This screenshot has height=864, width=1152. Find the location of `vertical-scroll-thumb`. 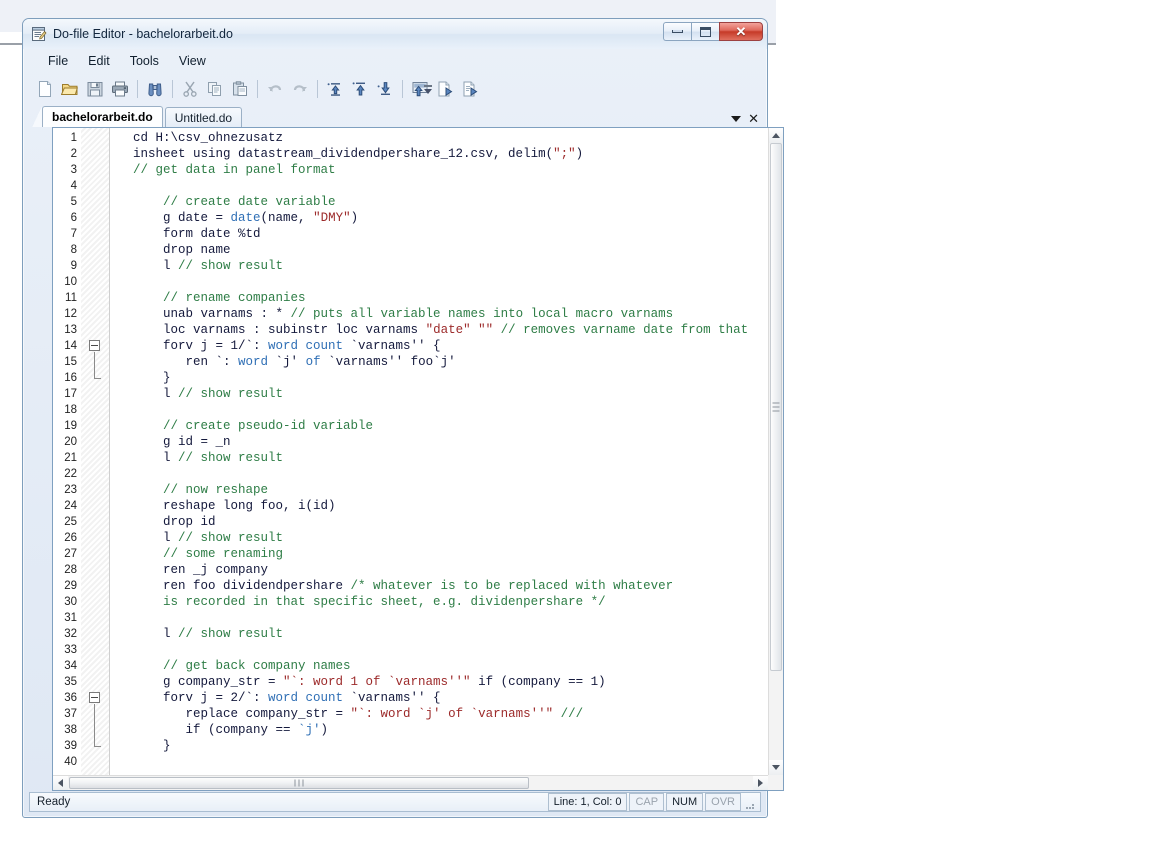

vertical-scroll-thumb is located at coordinates (776, 407).